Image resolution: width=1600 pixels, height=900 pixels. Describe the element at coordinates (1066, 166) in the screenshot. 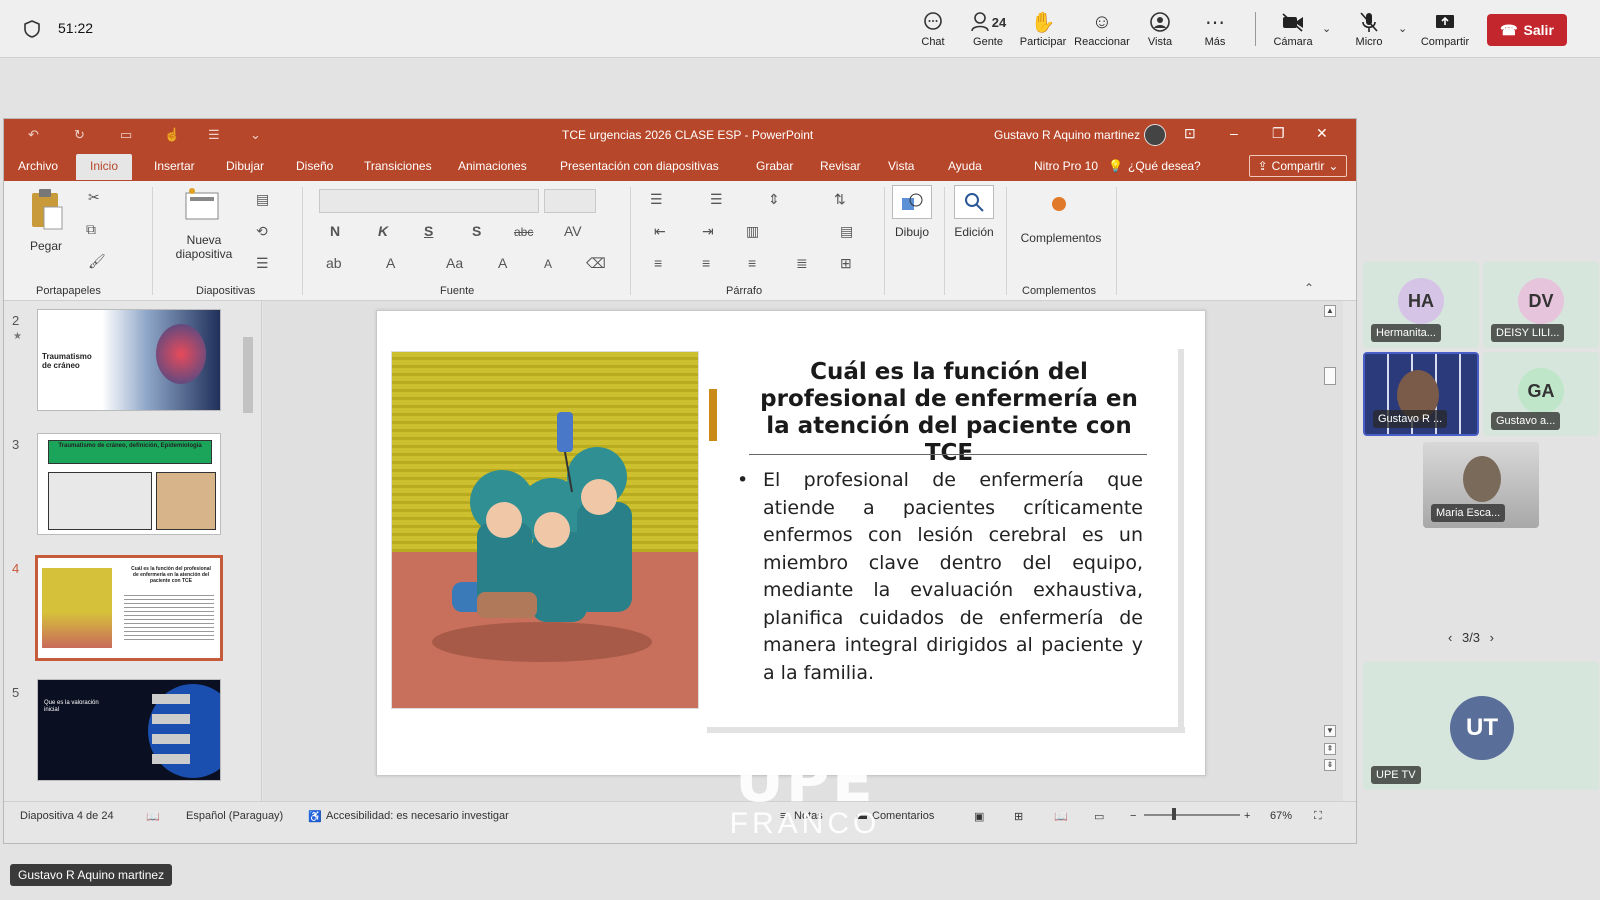

I see `tab-nitro: Nitro Pro 10` at that location.